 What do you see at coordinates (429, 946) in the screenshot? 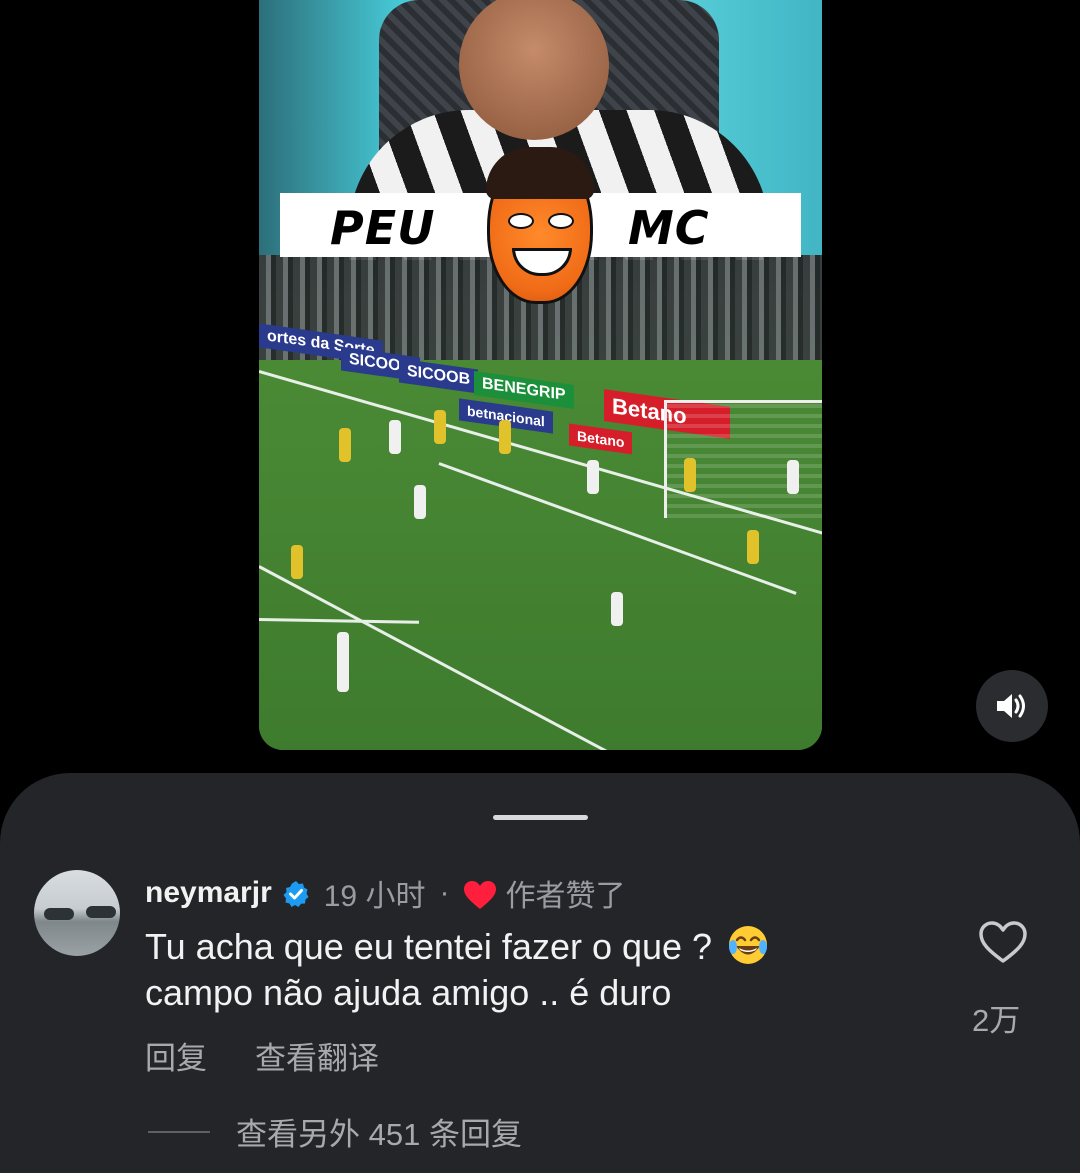
I see `comment-text-line1: Tu acha que eu tentei fazer o que ?` at bounding box center [429, 946].